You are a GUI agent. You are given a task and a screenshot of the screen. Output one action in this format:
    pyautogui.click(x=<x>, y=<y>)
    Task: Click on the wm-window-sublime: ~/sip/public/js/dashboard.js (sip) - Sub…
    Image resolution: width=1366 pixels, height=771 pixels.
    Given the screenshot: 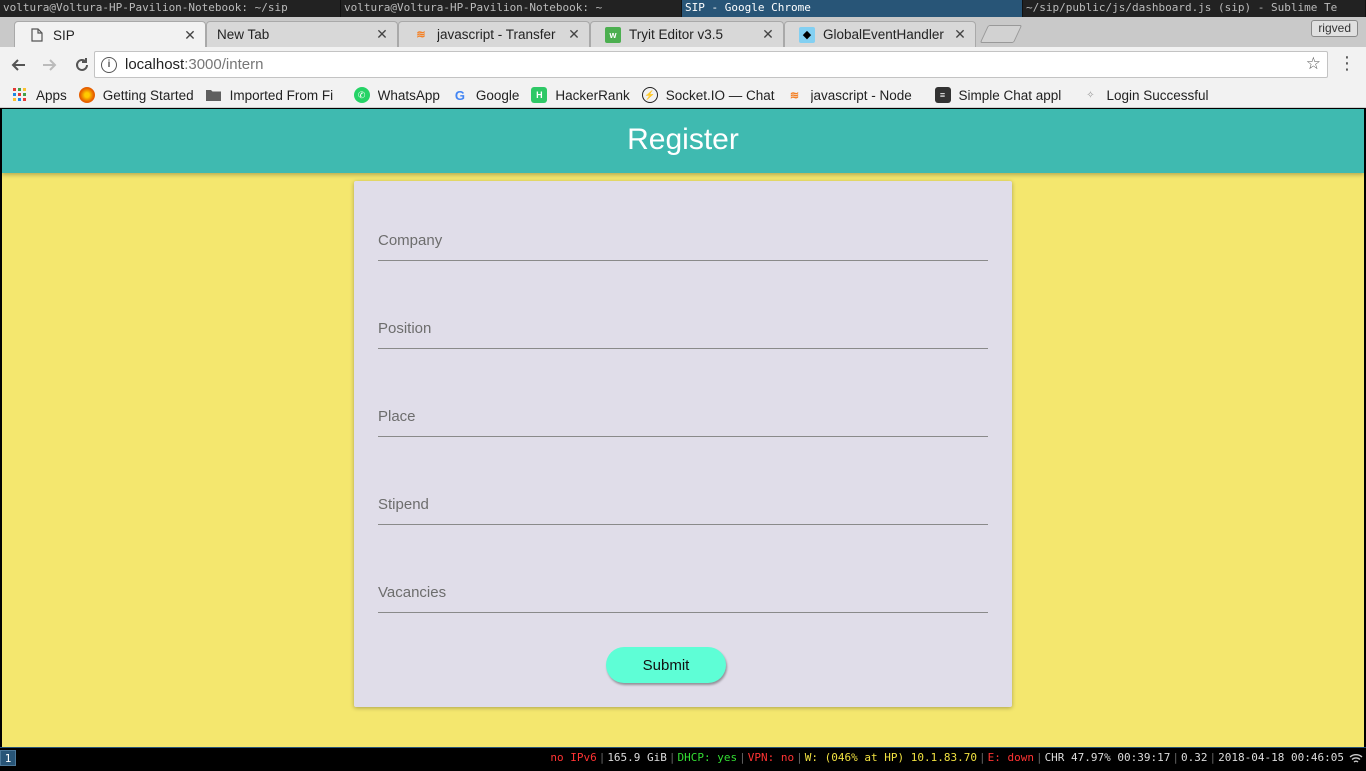 What is the action you would take?
    pyautogui.click(x=1194, y=8)
    